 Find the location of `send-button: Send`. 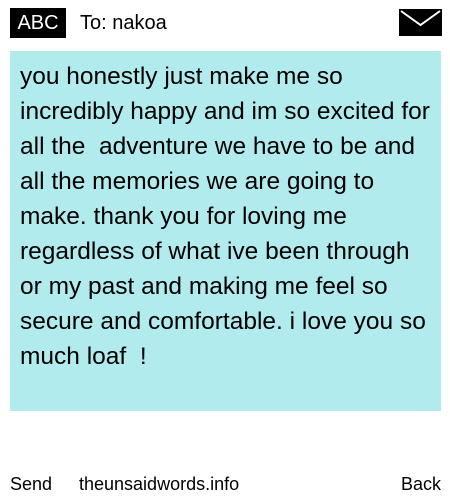

send-button: Send is located at coordinates (31, 484).